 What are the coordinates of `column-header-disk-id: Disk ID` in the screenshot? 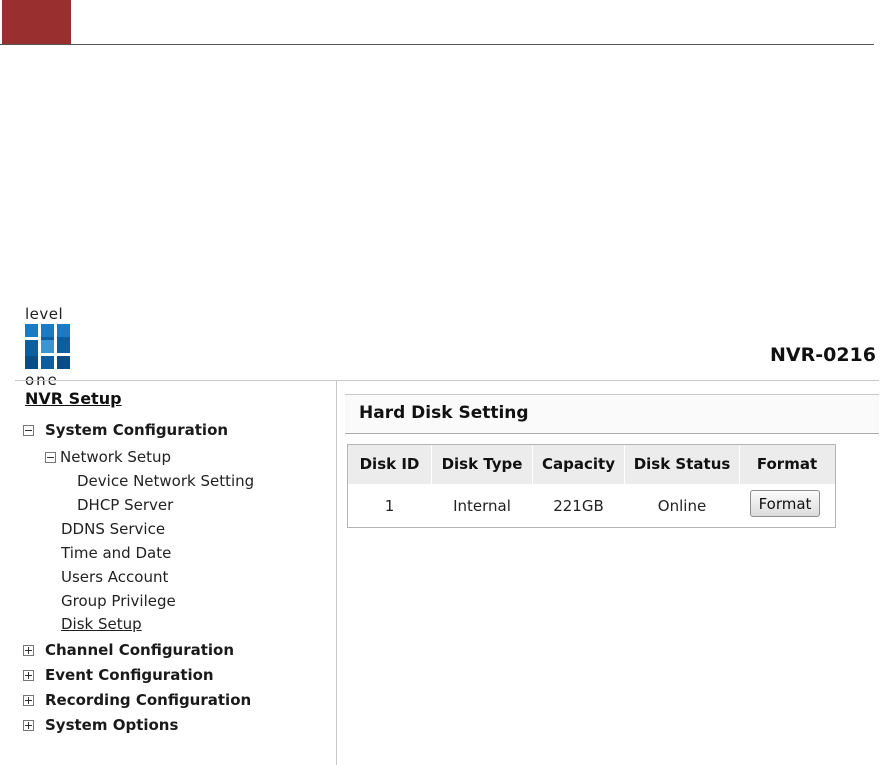 It's located at (389, 464).